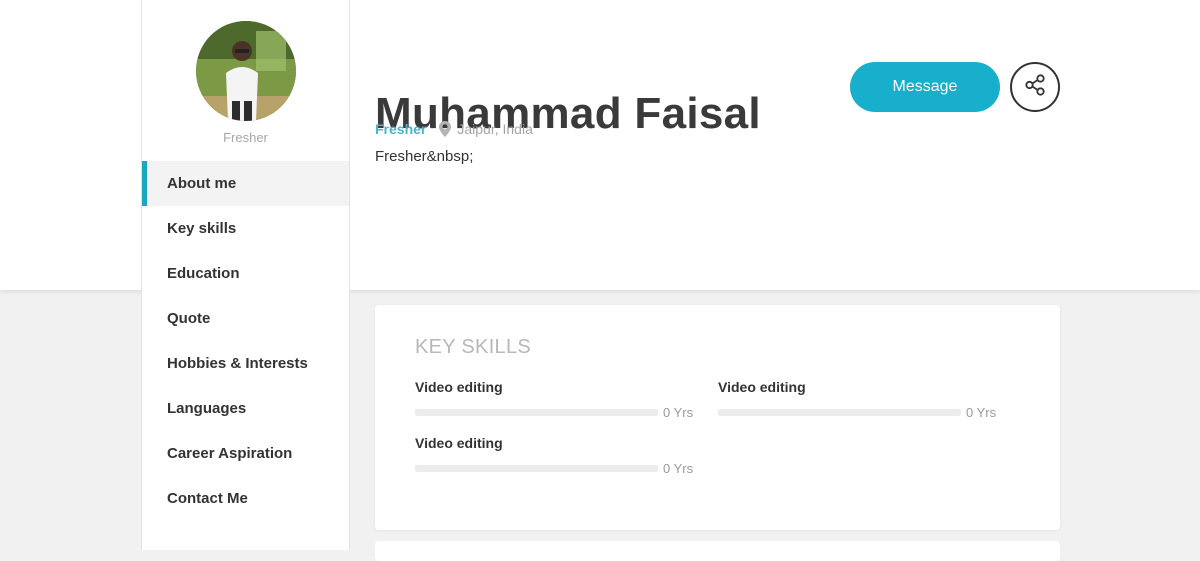  I want to click on avatar, so click(246, 71).